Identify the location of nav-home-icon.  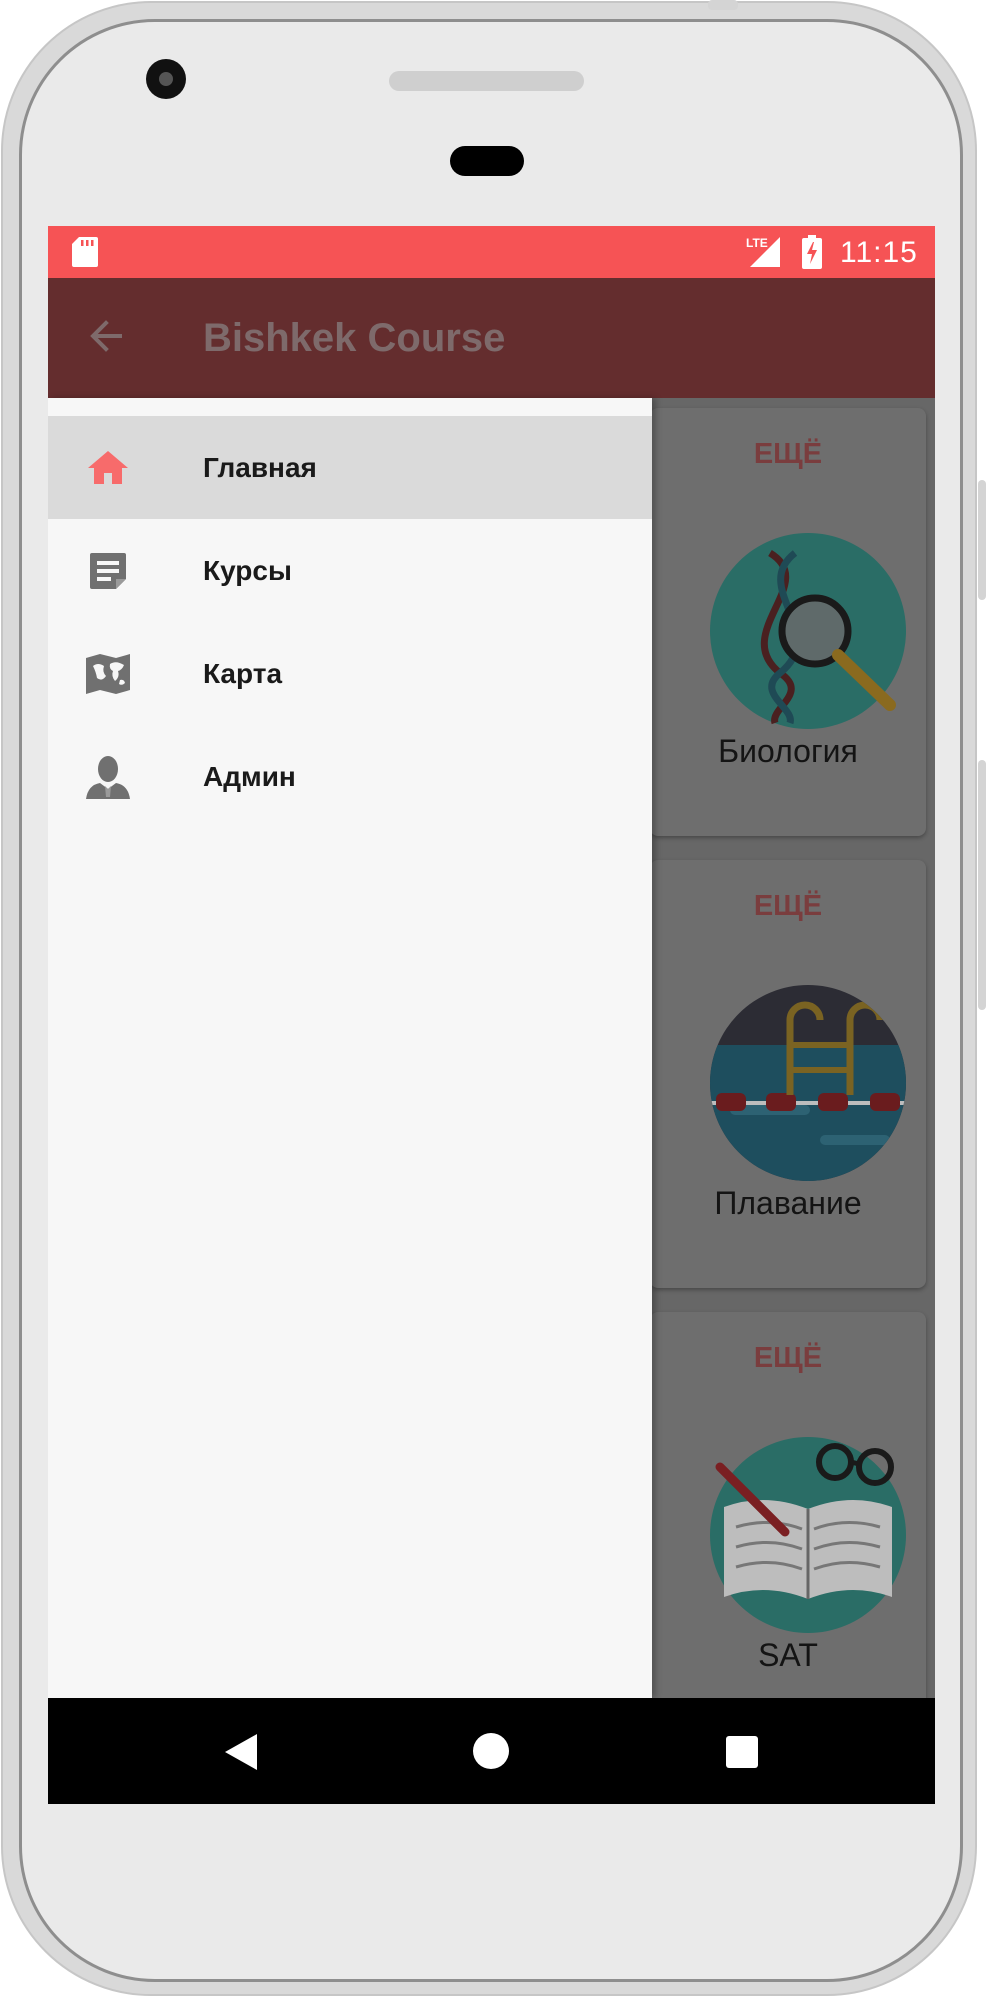
(491, 1751).